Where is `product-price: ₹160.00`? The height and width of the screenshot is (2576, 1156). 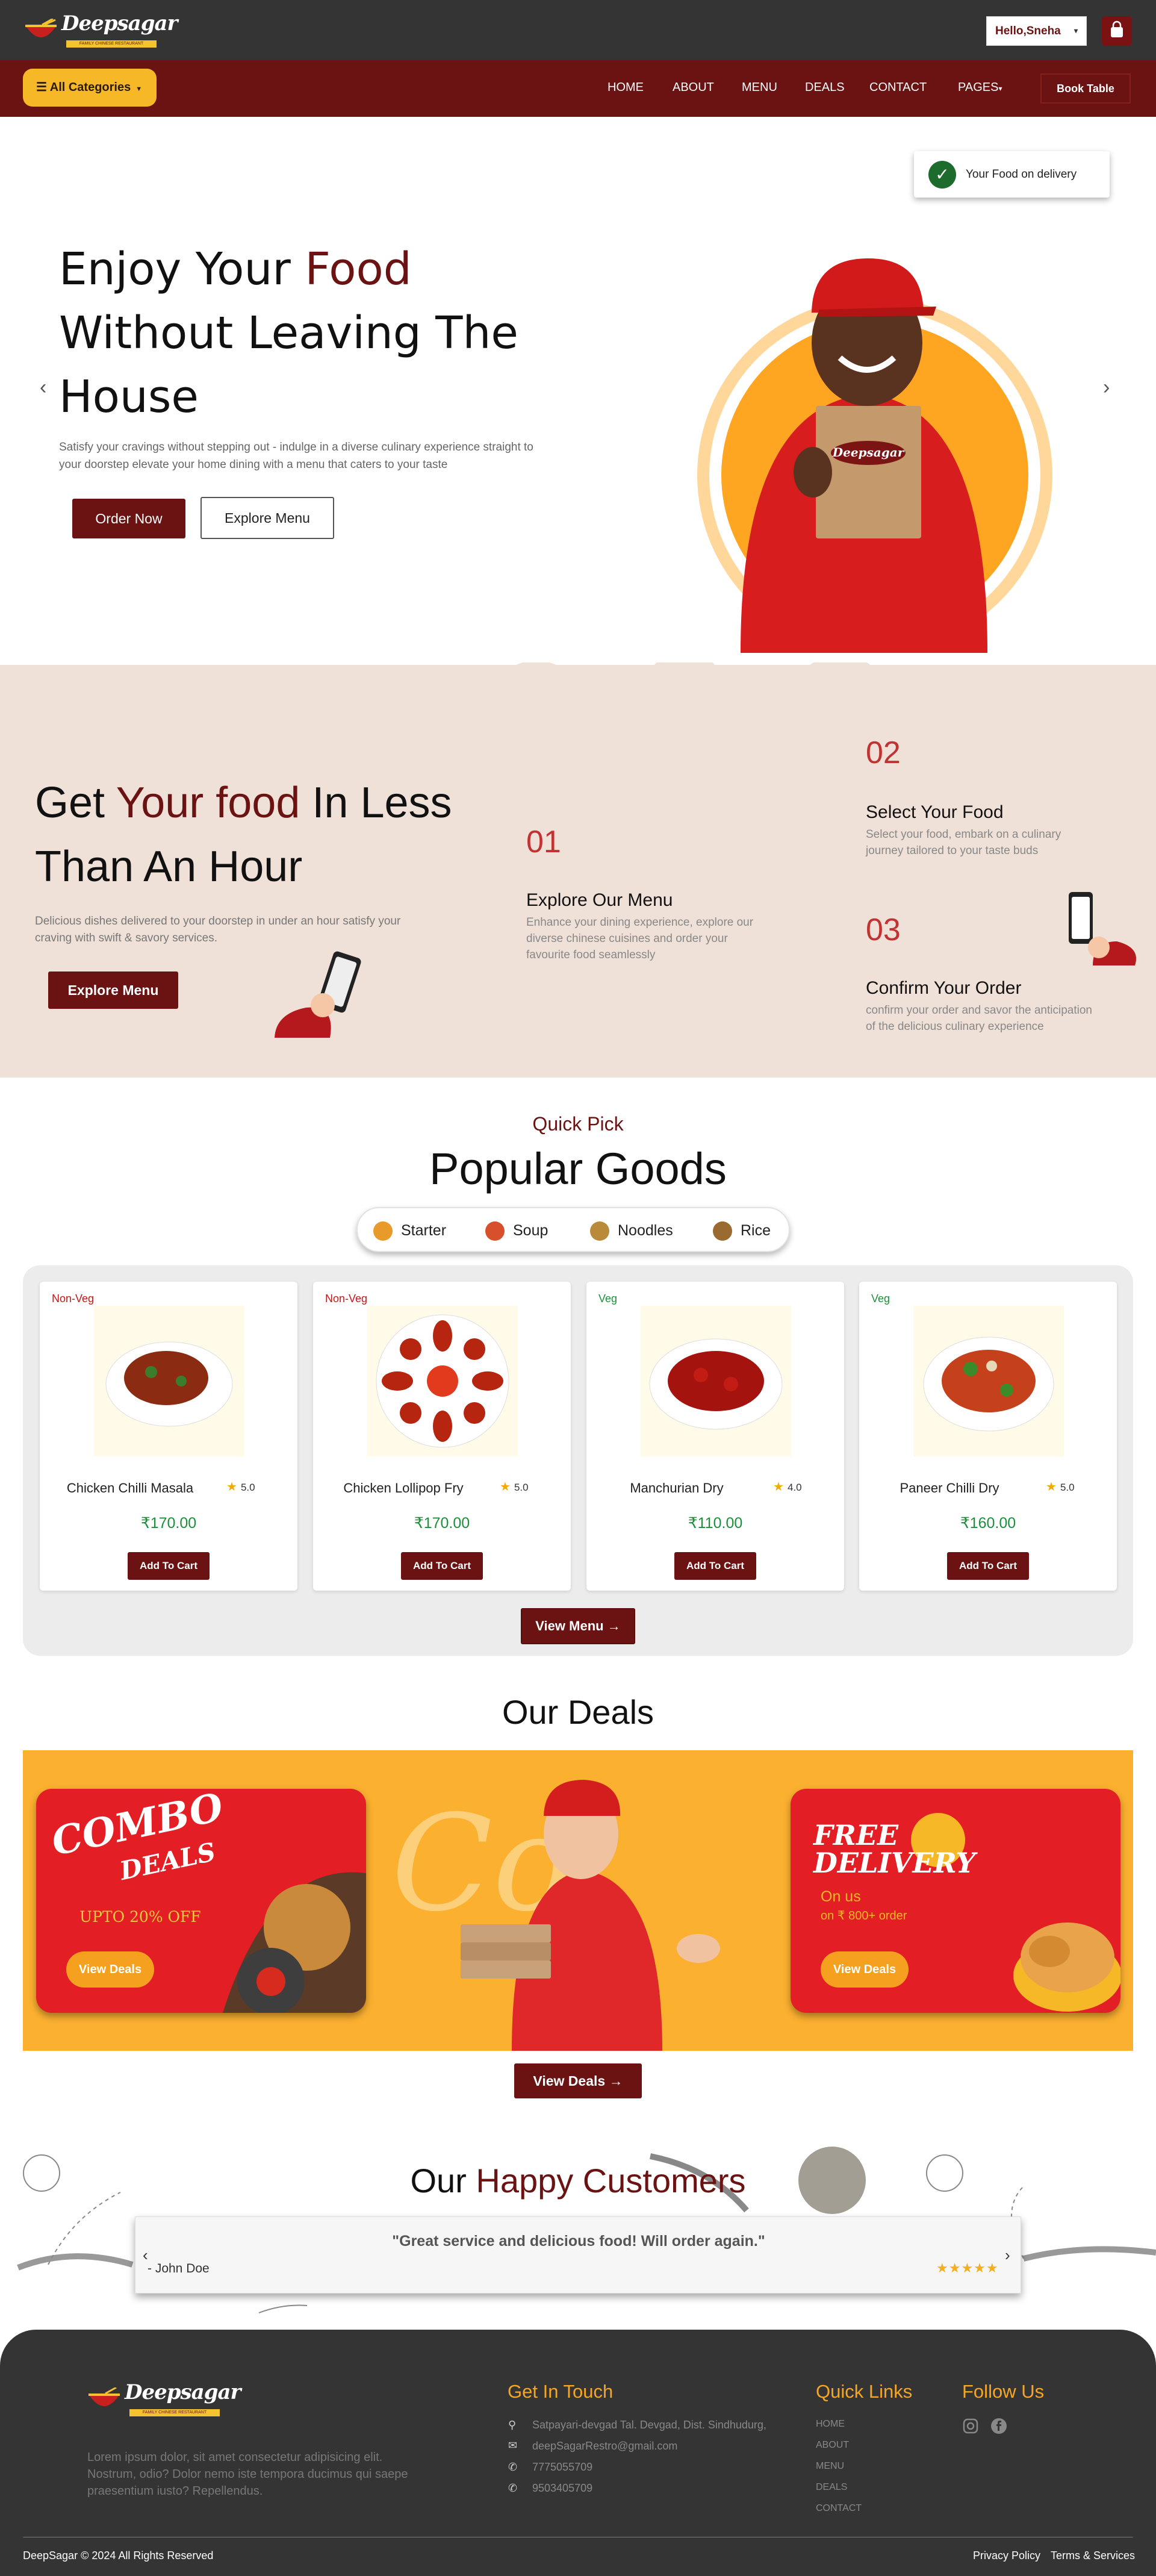 product-price: ₹160.00 is located at coordinates (988, 1523).